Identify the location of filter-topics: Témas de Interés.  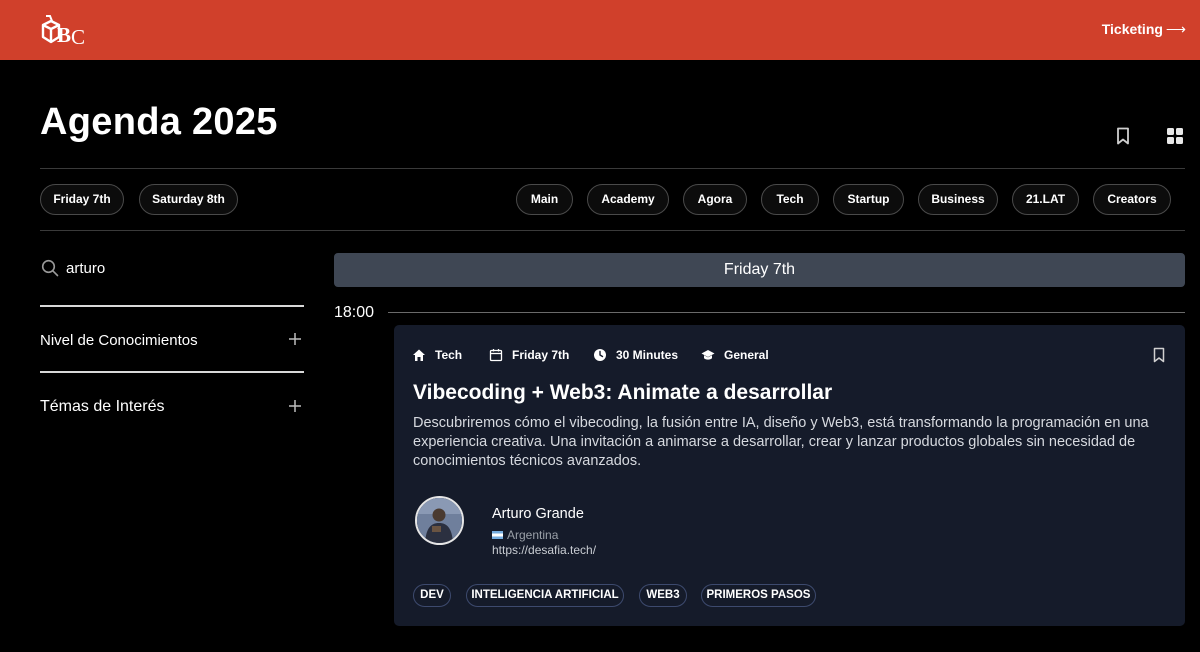
(172, 408).